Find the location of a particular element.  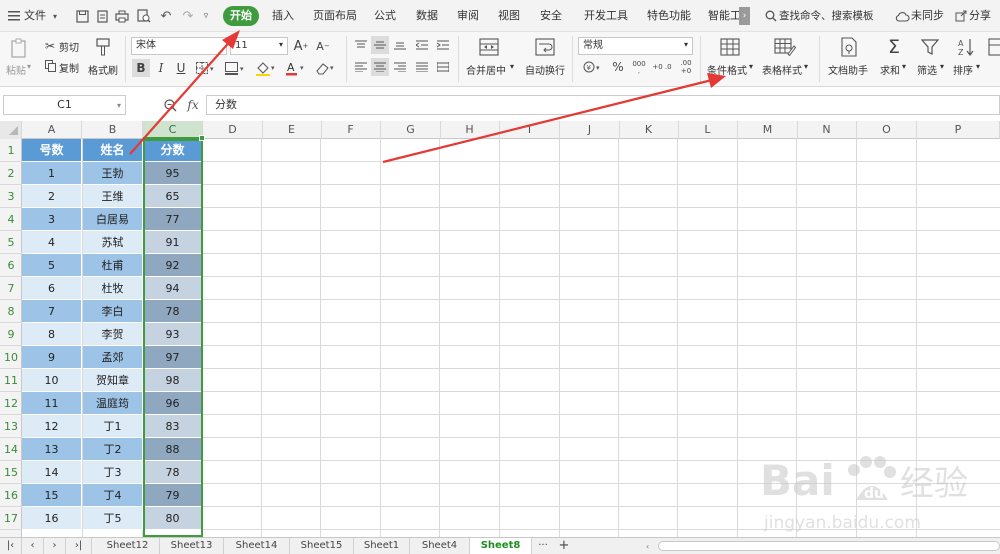

file-menu: 文件 is located at coordinates (35, 16).